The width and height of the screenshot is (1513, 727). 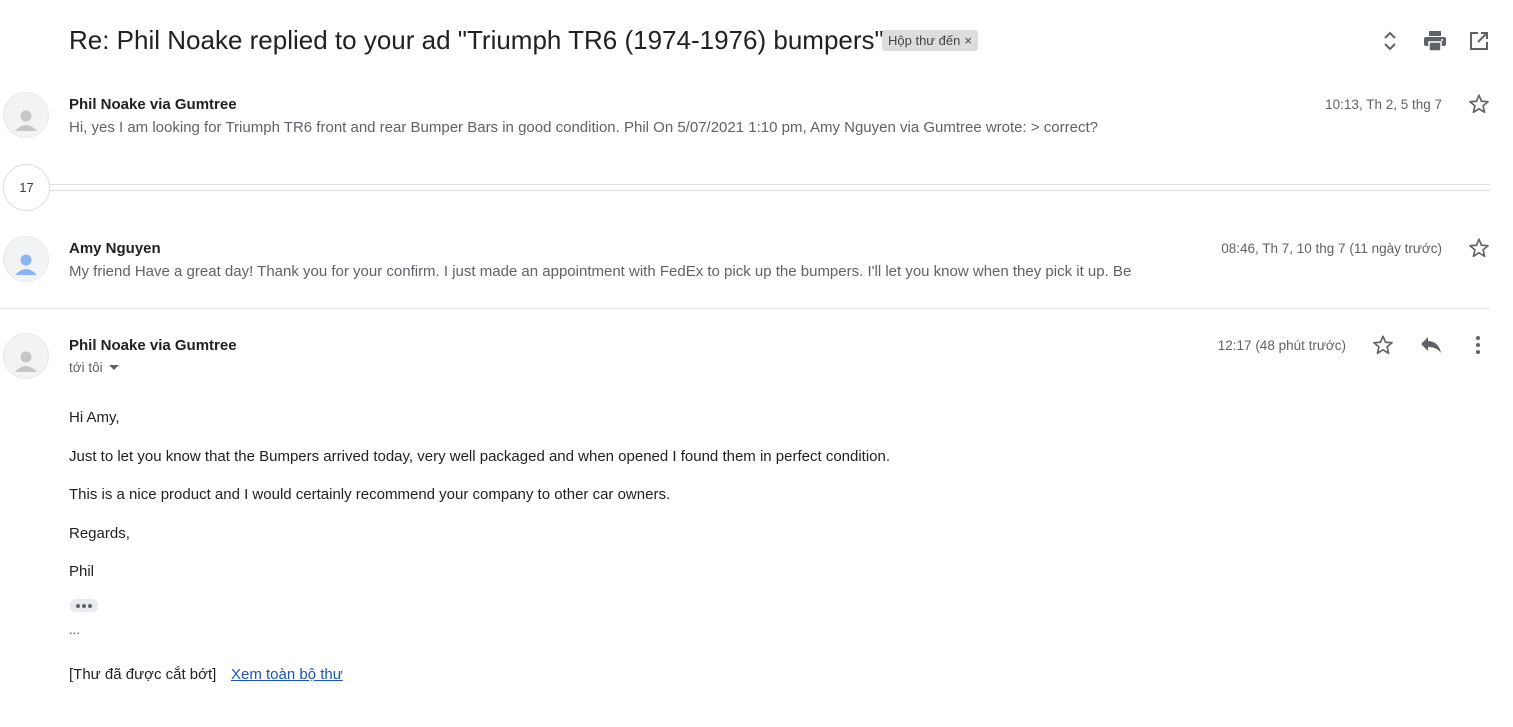 I want to click on message-time: 12:17 (48 phút trước), so click(x=1281, y=345).